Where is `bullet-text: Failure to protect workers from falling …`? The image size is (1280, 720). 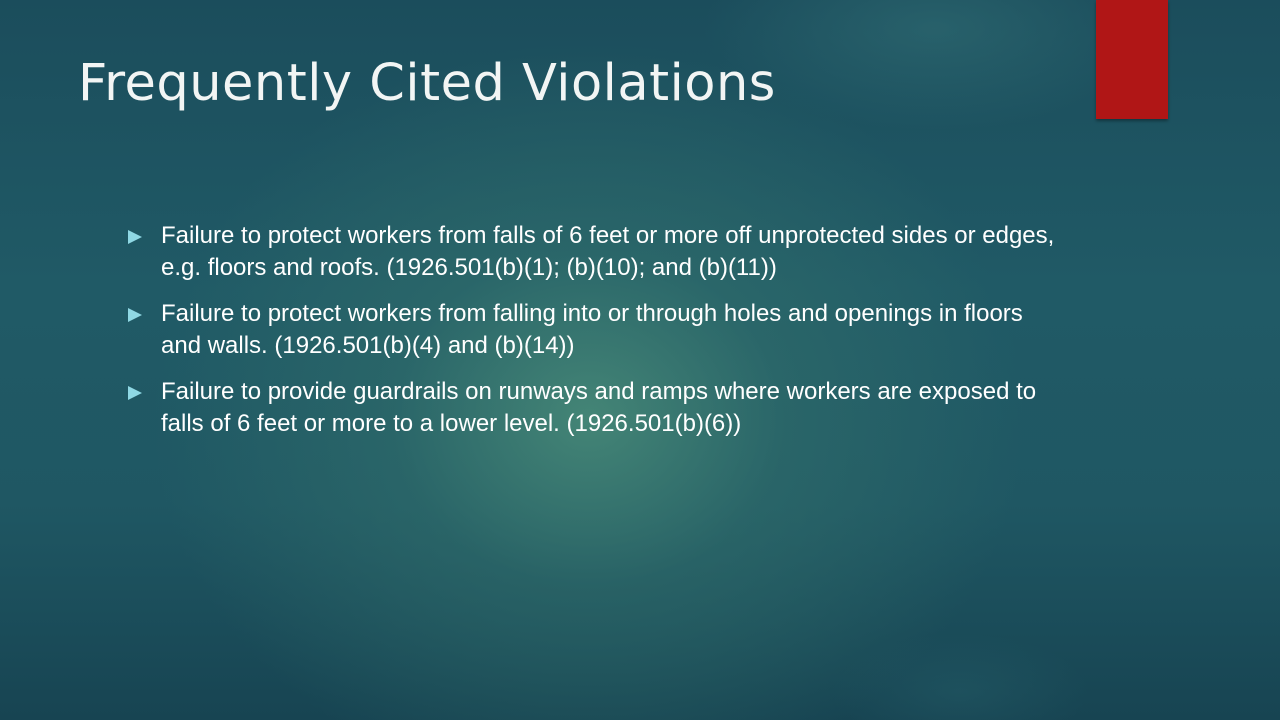 bullet-text: Failure to protect workers from falling … is located at coordinates (592, 329).